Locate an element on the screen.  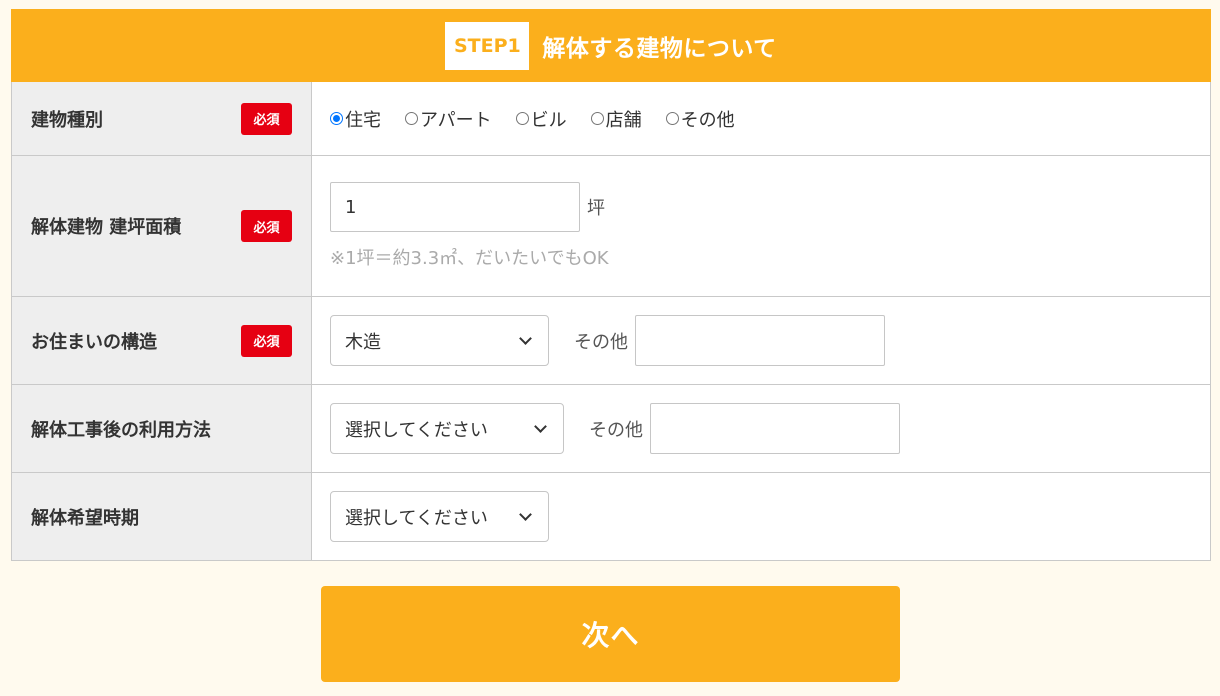
radio-other-button is located at coordinates (672, 118).